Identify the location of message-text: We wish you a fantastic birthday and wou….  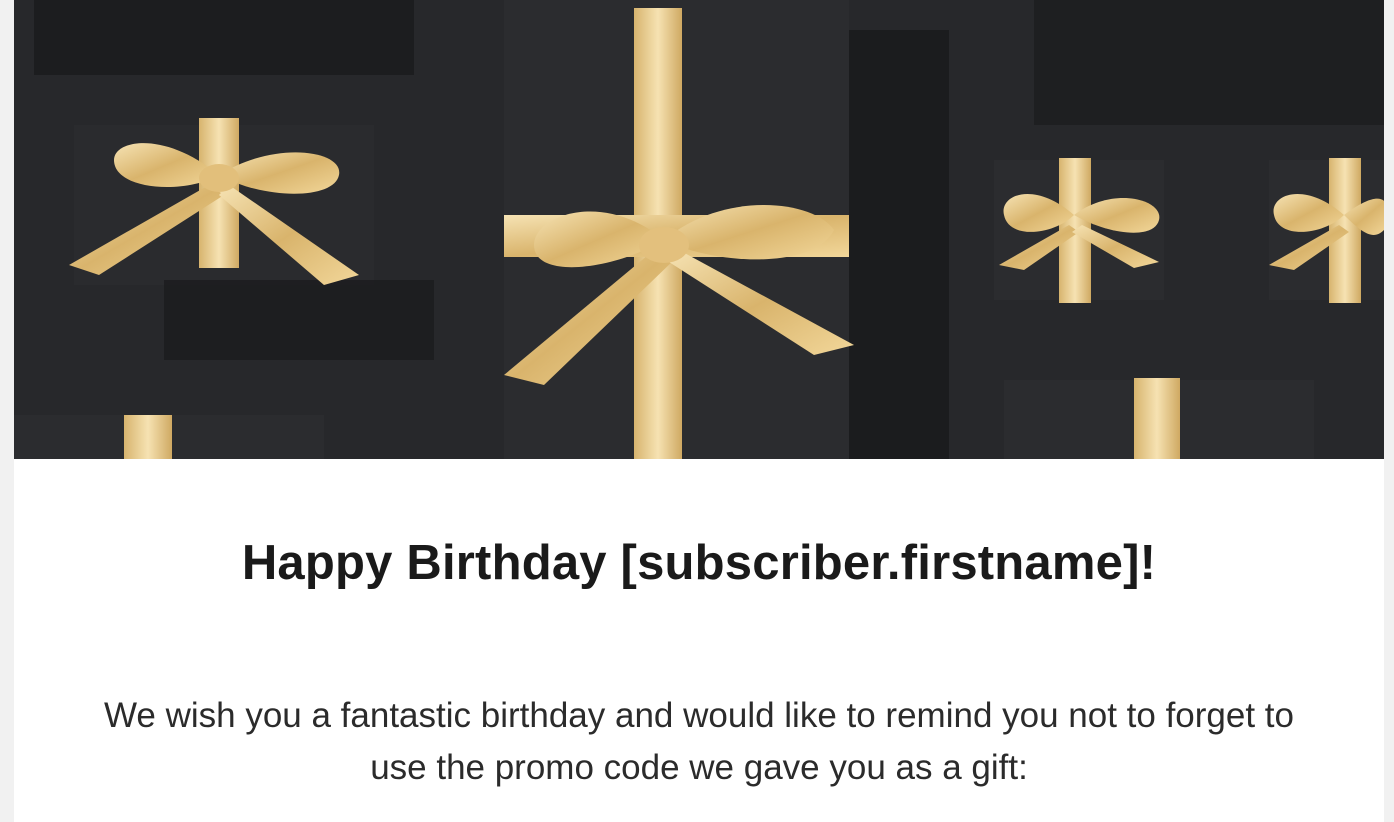
(699, 742).